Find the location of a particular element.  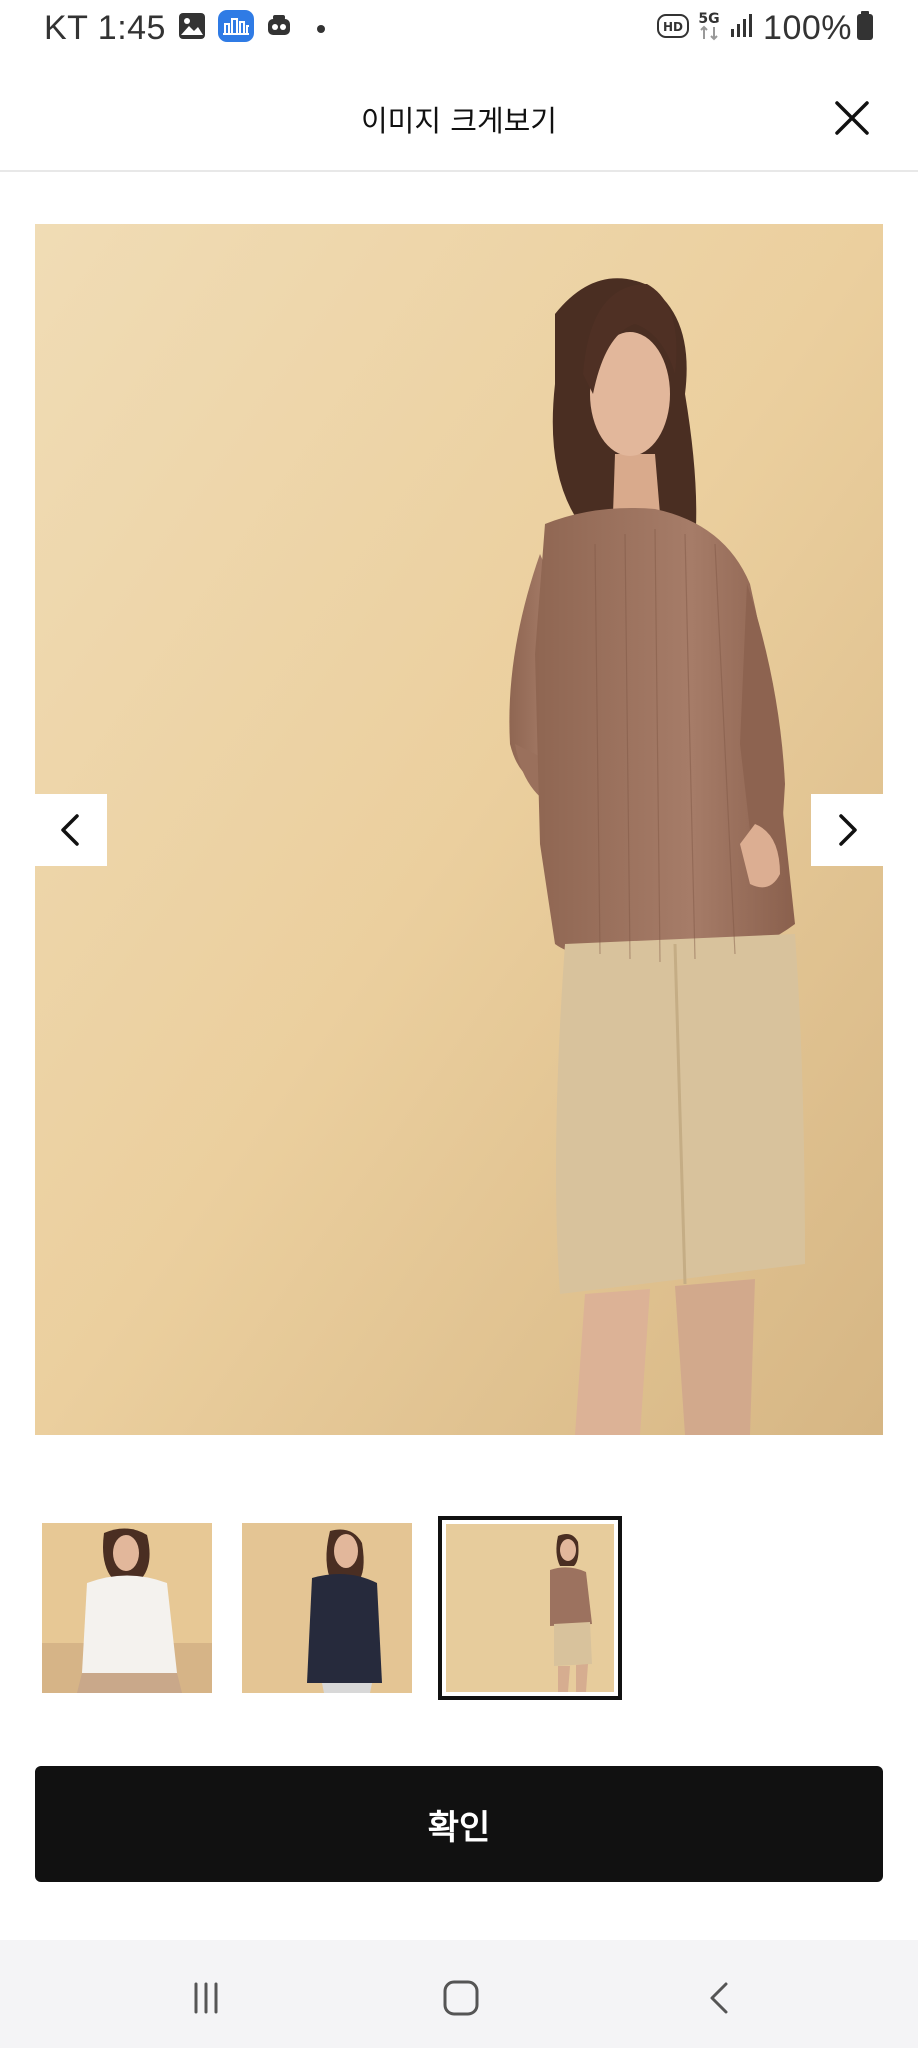

thumbnail-2-photo is located at coordinates (327, 1608).